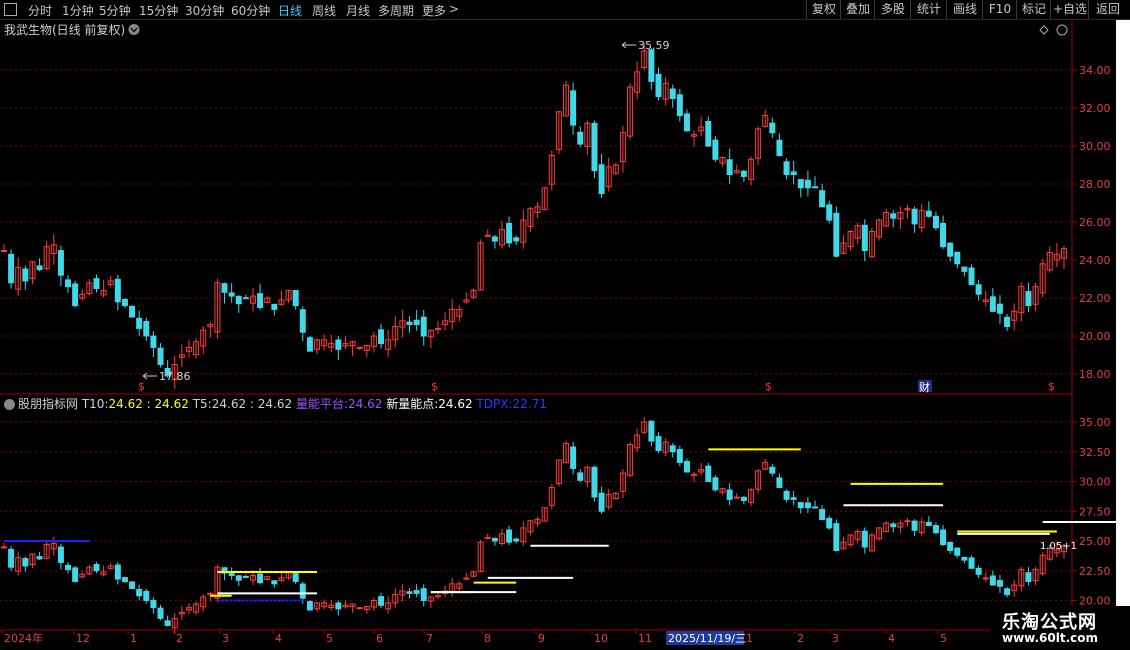 This screenshot has width=1130, height=650. I want to click on time-label: 6, so click(379, 638).